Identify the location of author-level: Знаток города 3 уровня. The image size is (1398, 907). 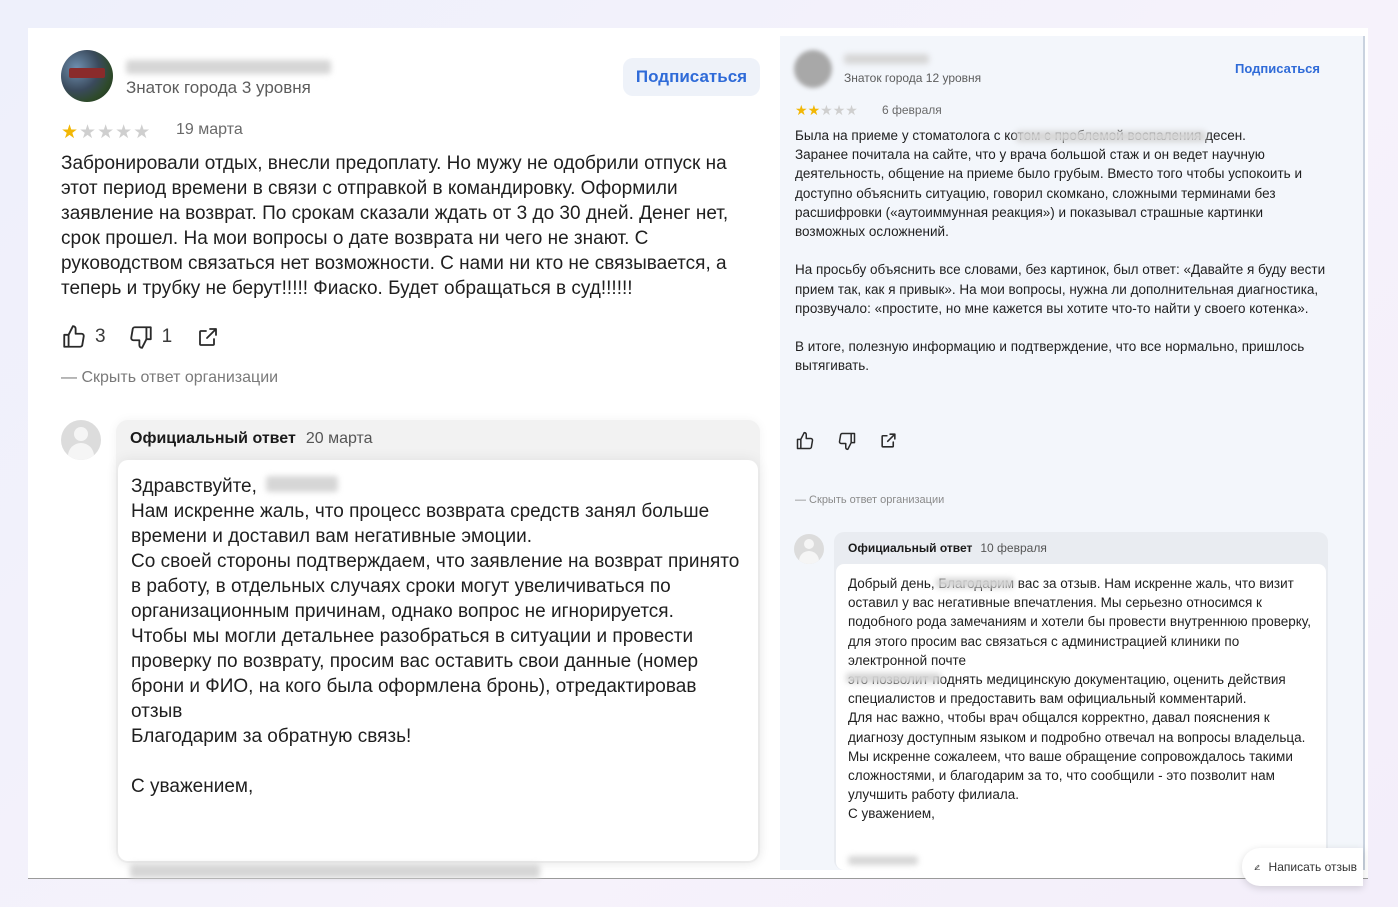
(218, 87).